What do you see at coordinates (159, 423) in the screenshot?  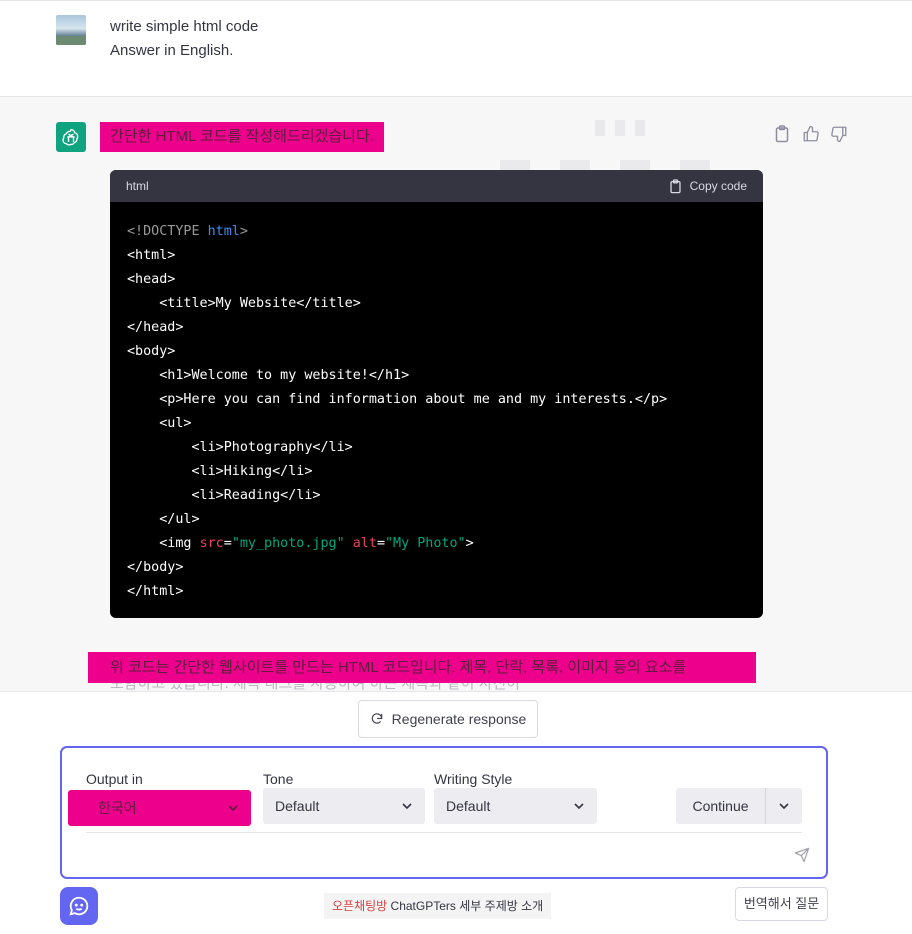 I see `code-line: <ul>` at bounding box center [159, 423].